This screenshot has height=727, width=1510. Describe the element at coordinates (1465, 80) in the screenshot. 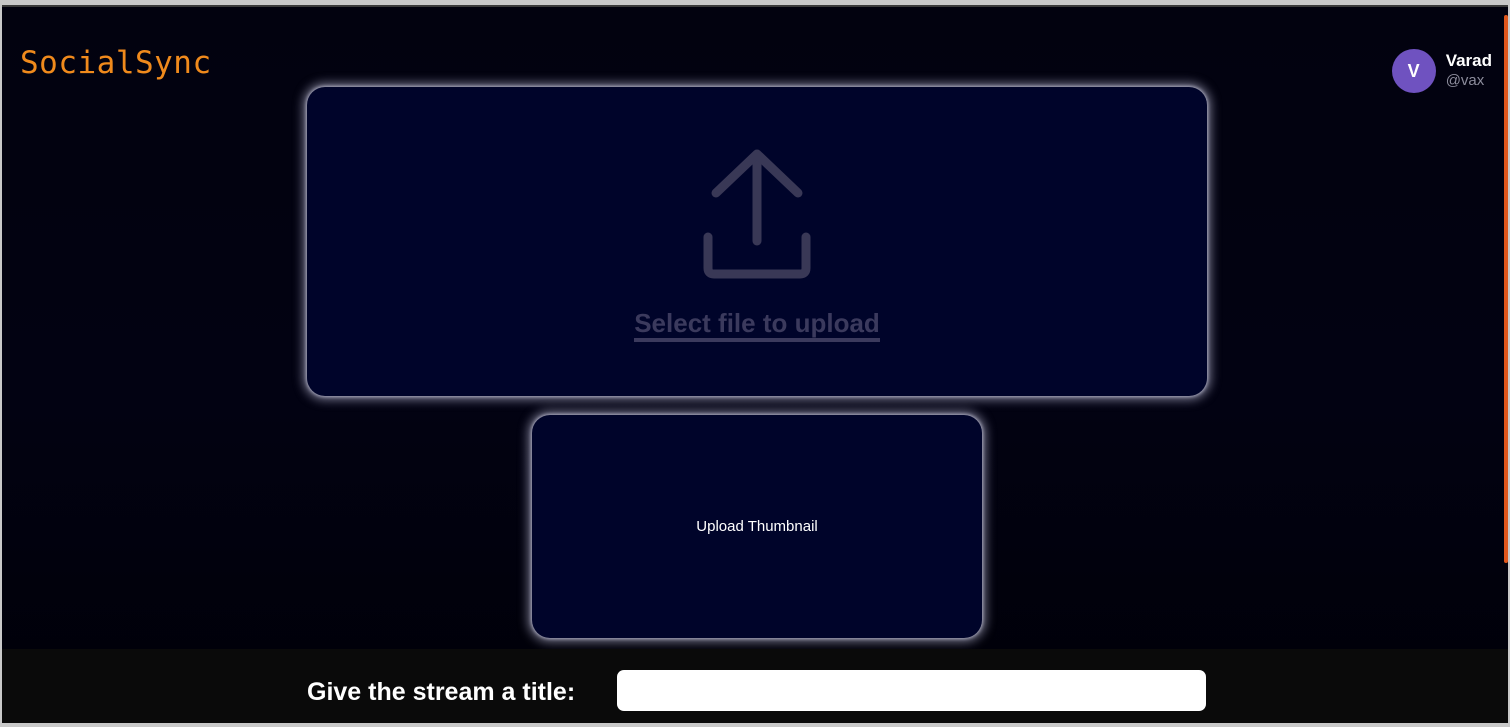

I see `user-handle: @vax` at that location.